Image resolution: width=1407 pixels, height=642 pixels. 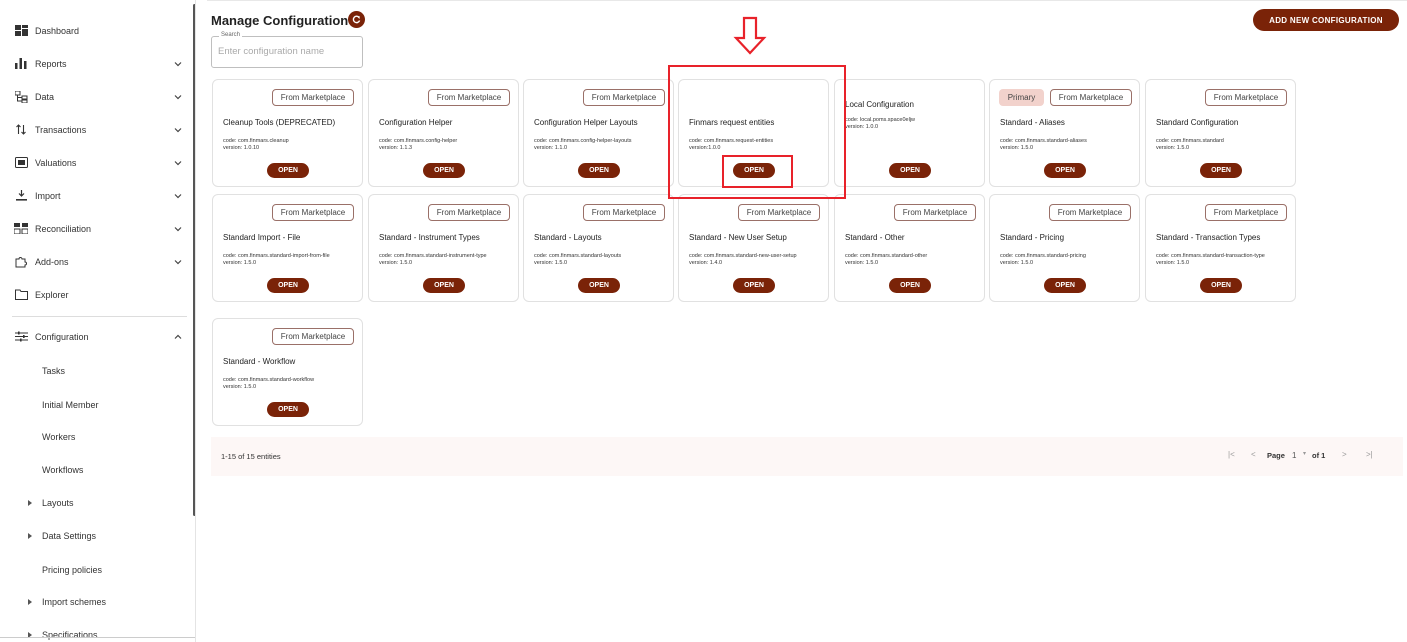 I want to click on first-page-icon: |<, so click(x=1231, y=454).